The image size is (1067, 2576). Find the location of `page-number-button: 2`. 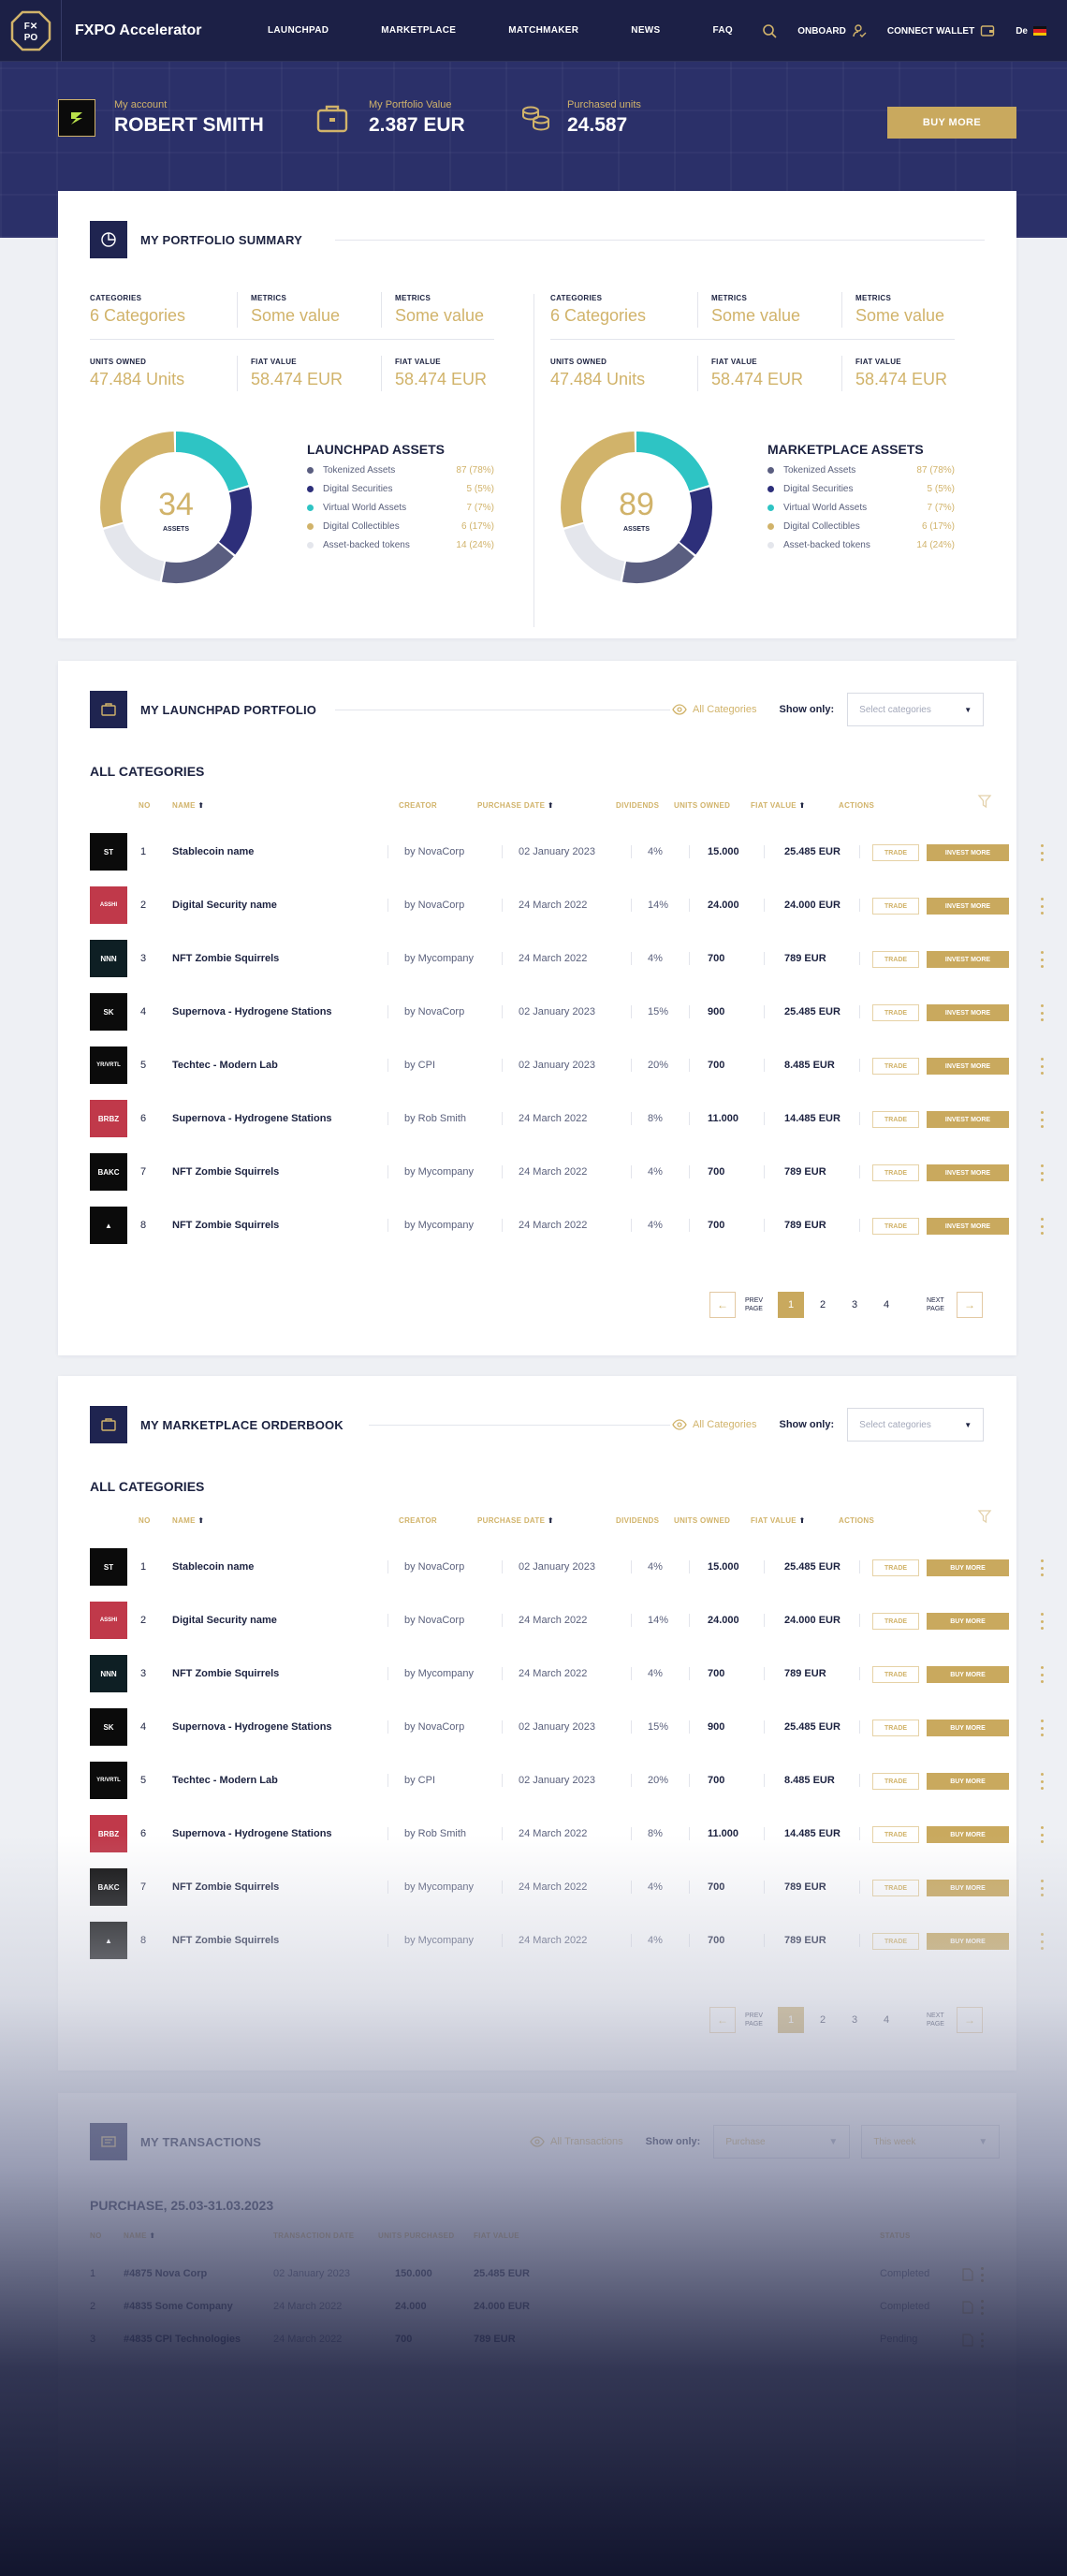

page-number-button: 2 is located at coordinates (823, 2020).